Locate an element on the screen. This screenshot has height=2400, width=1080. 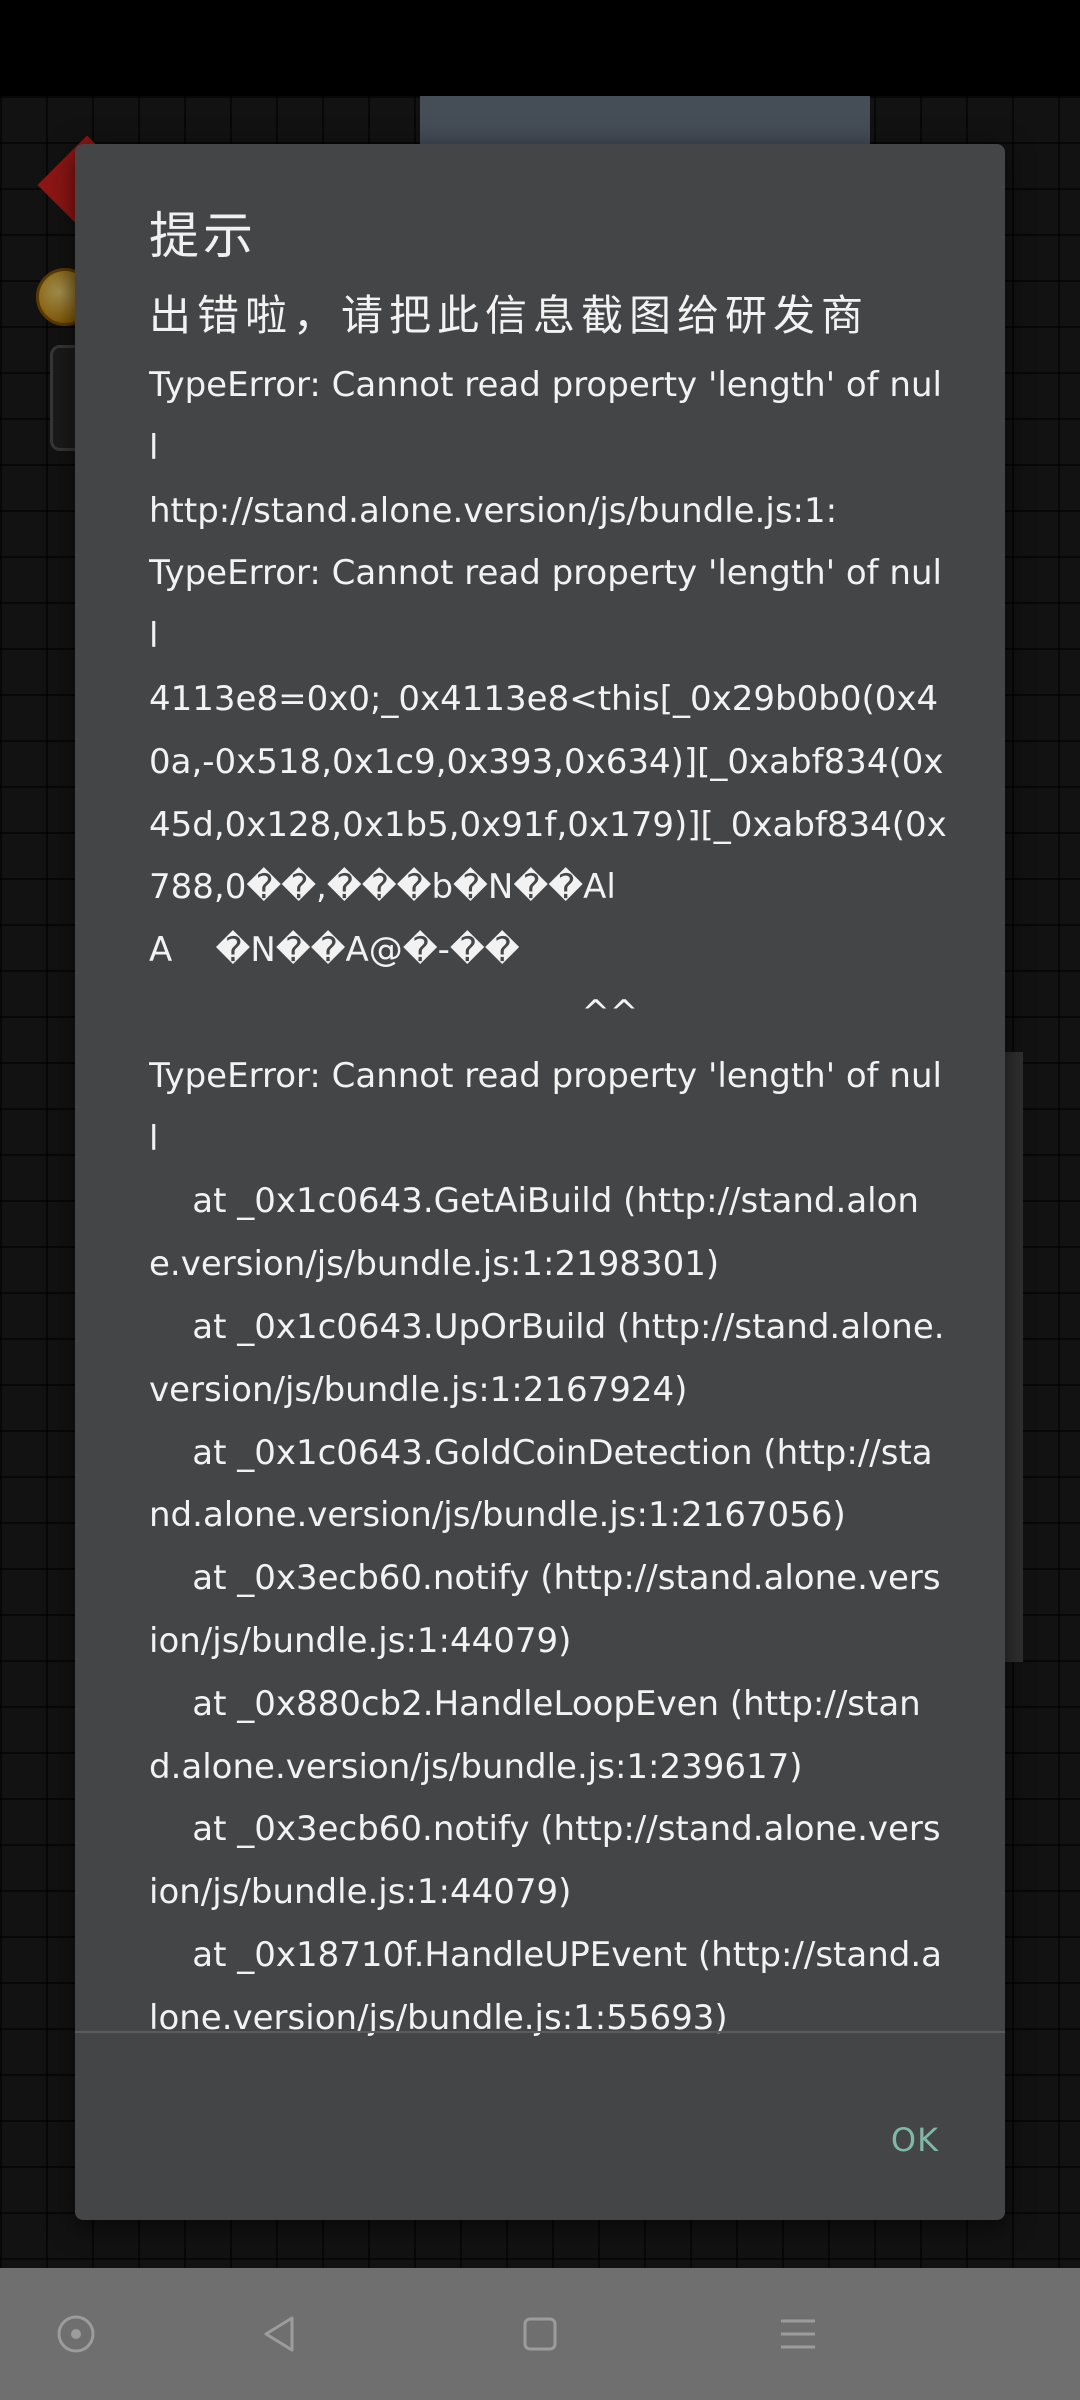
system-nav-bar is located at coordinates (540, 2334).